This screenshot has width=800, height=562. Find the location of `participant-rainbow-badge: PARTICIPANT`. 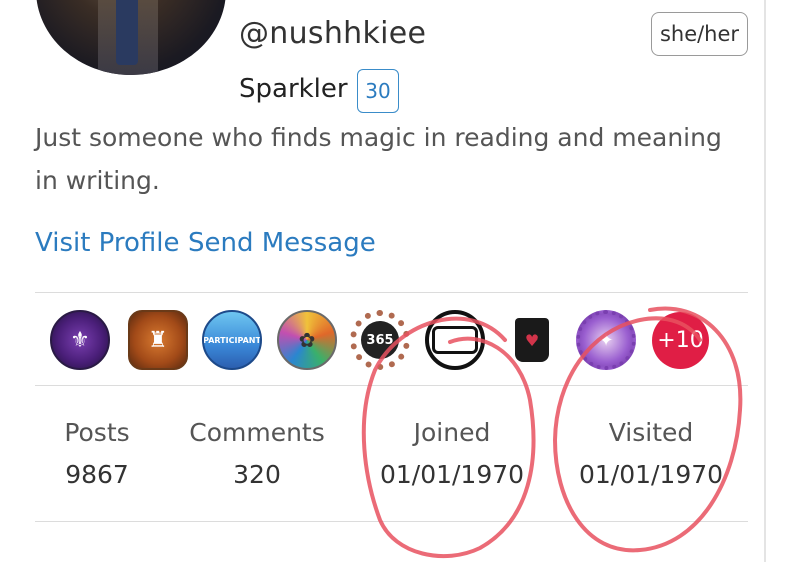

participant-rainbow-badge: PARTICIPANT is located at coordinates (232, 340).